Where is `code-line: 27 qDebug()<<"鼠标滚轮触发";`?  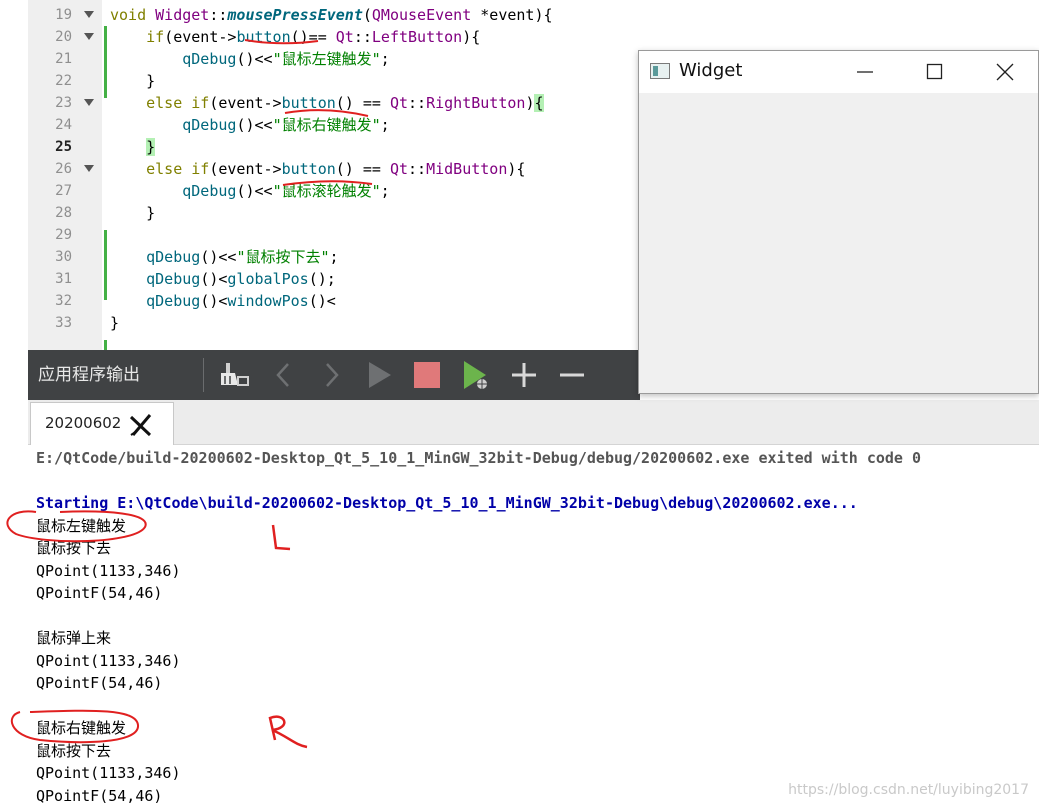 code-line: 27 qDebug()<<"鼠标滚轮触发"; is located at coordinates (334, 191).